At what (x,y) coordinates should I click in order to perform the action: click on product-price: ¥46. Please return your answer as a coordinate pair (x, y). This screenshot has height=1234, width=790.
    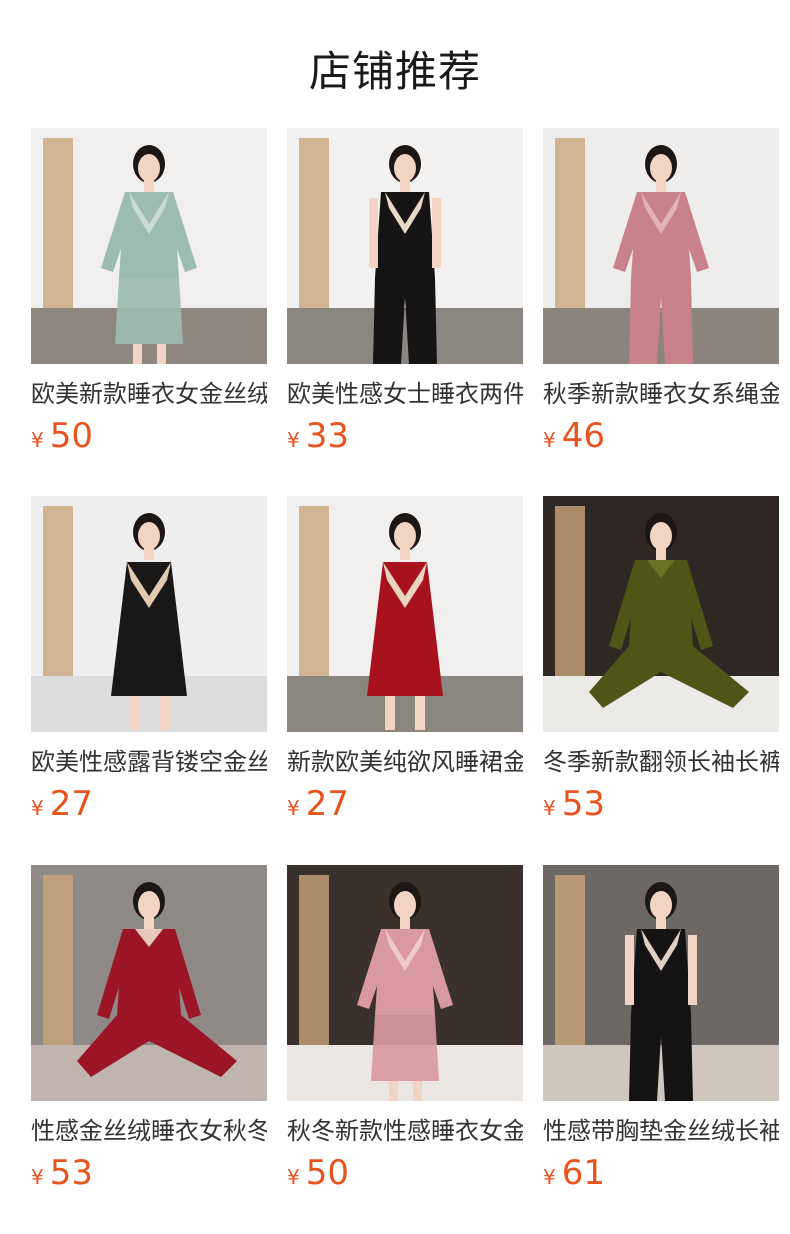
    Looking at the image, I should click on (574, 436).